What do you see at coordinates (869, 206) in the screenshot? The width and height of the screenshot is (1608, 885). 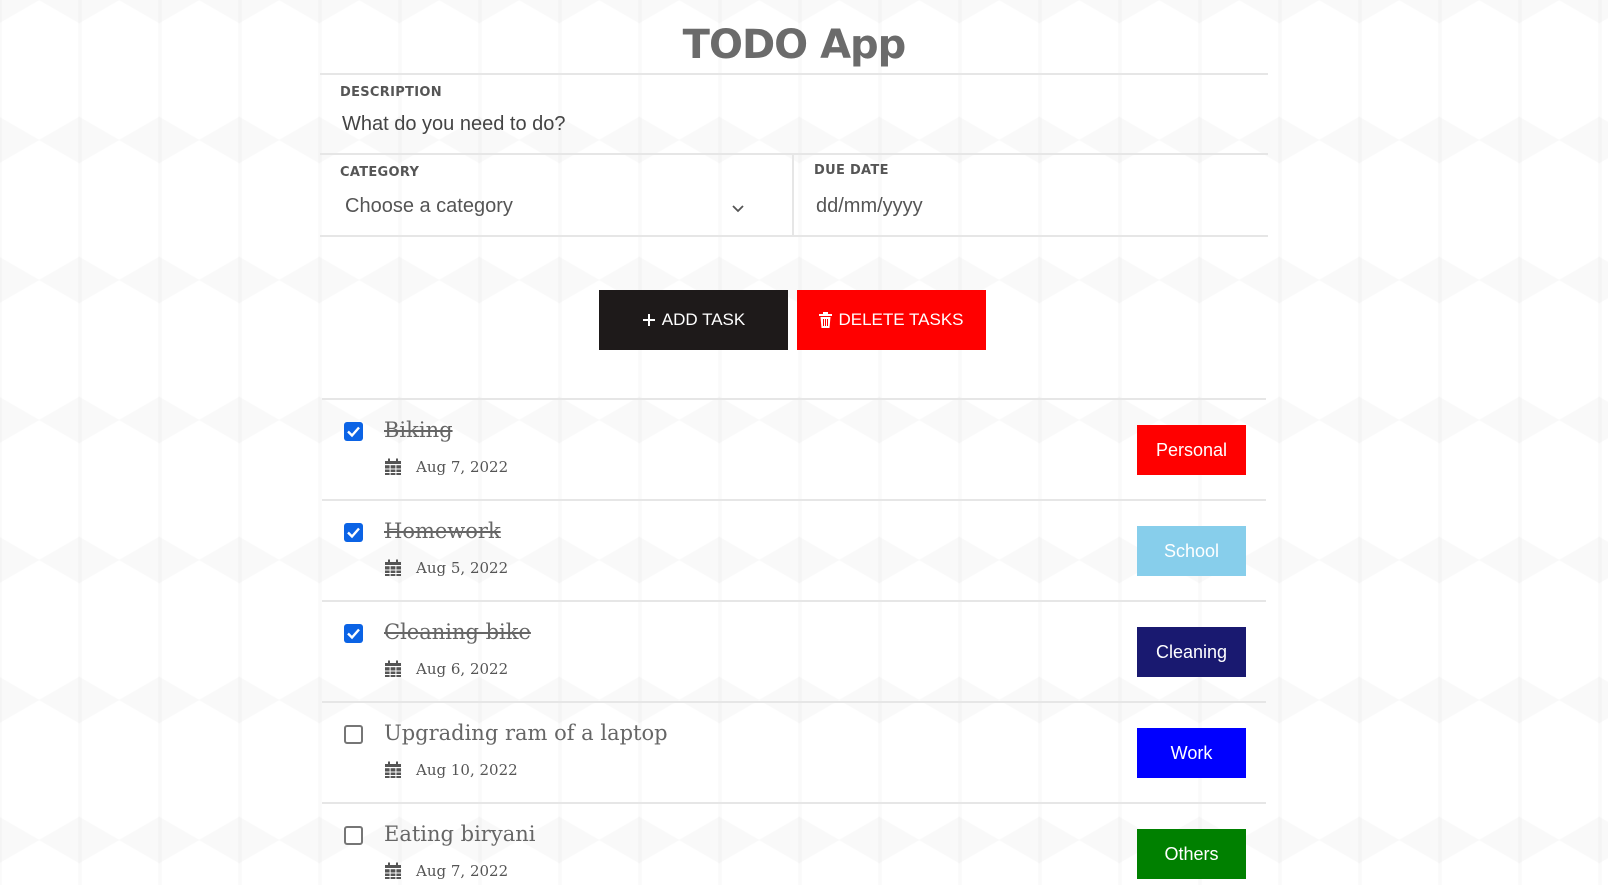 I see `due-date-input: dd/mm/yyyy` at bounding box center [869, 206].